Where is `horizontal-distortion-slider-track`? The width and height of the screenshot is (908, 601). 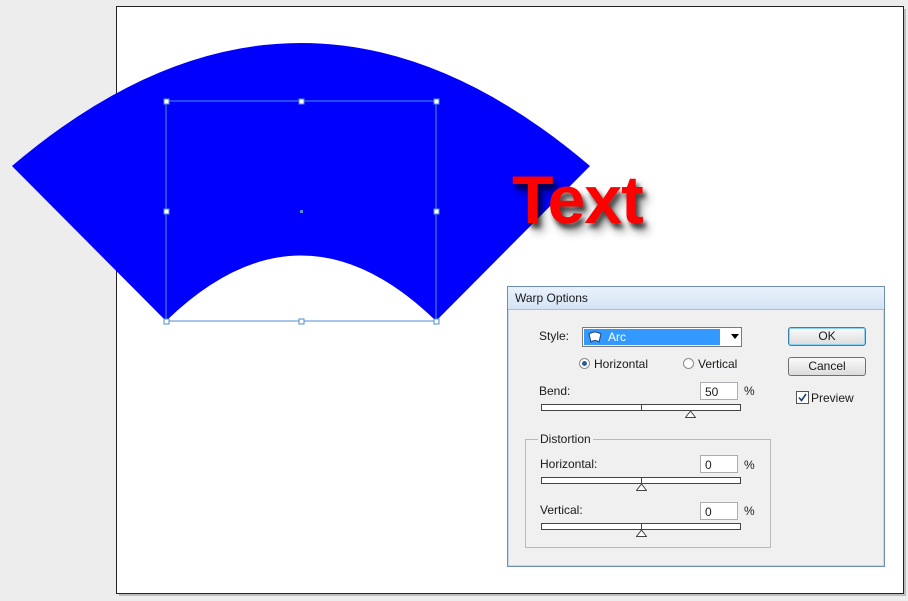 horizontal-distortion-slider-track is located at coordinates (641, 484).